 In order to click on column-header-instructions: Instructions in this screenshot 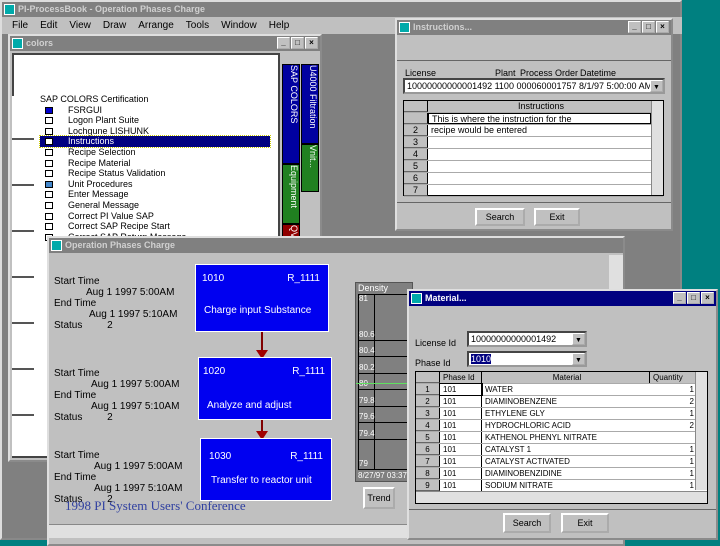, I will do `click(539, 106)`.